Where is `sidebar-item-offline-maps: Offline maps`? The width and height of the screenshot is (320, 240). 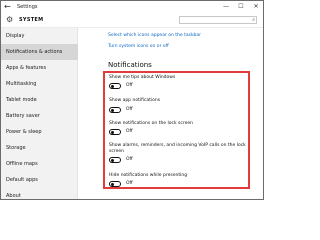
sidebar-item-offline-maps: Offline maps is located at coordinates (39, 164).